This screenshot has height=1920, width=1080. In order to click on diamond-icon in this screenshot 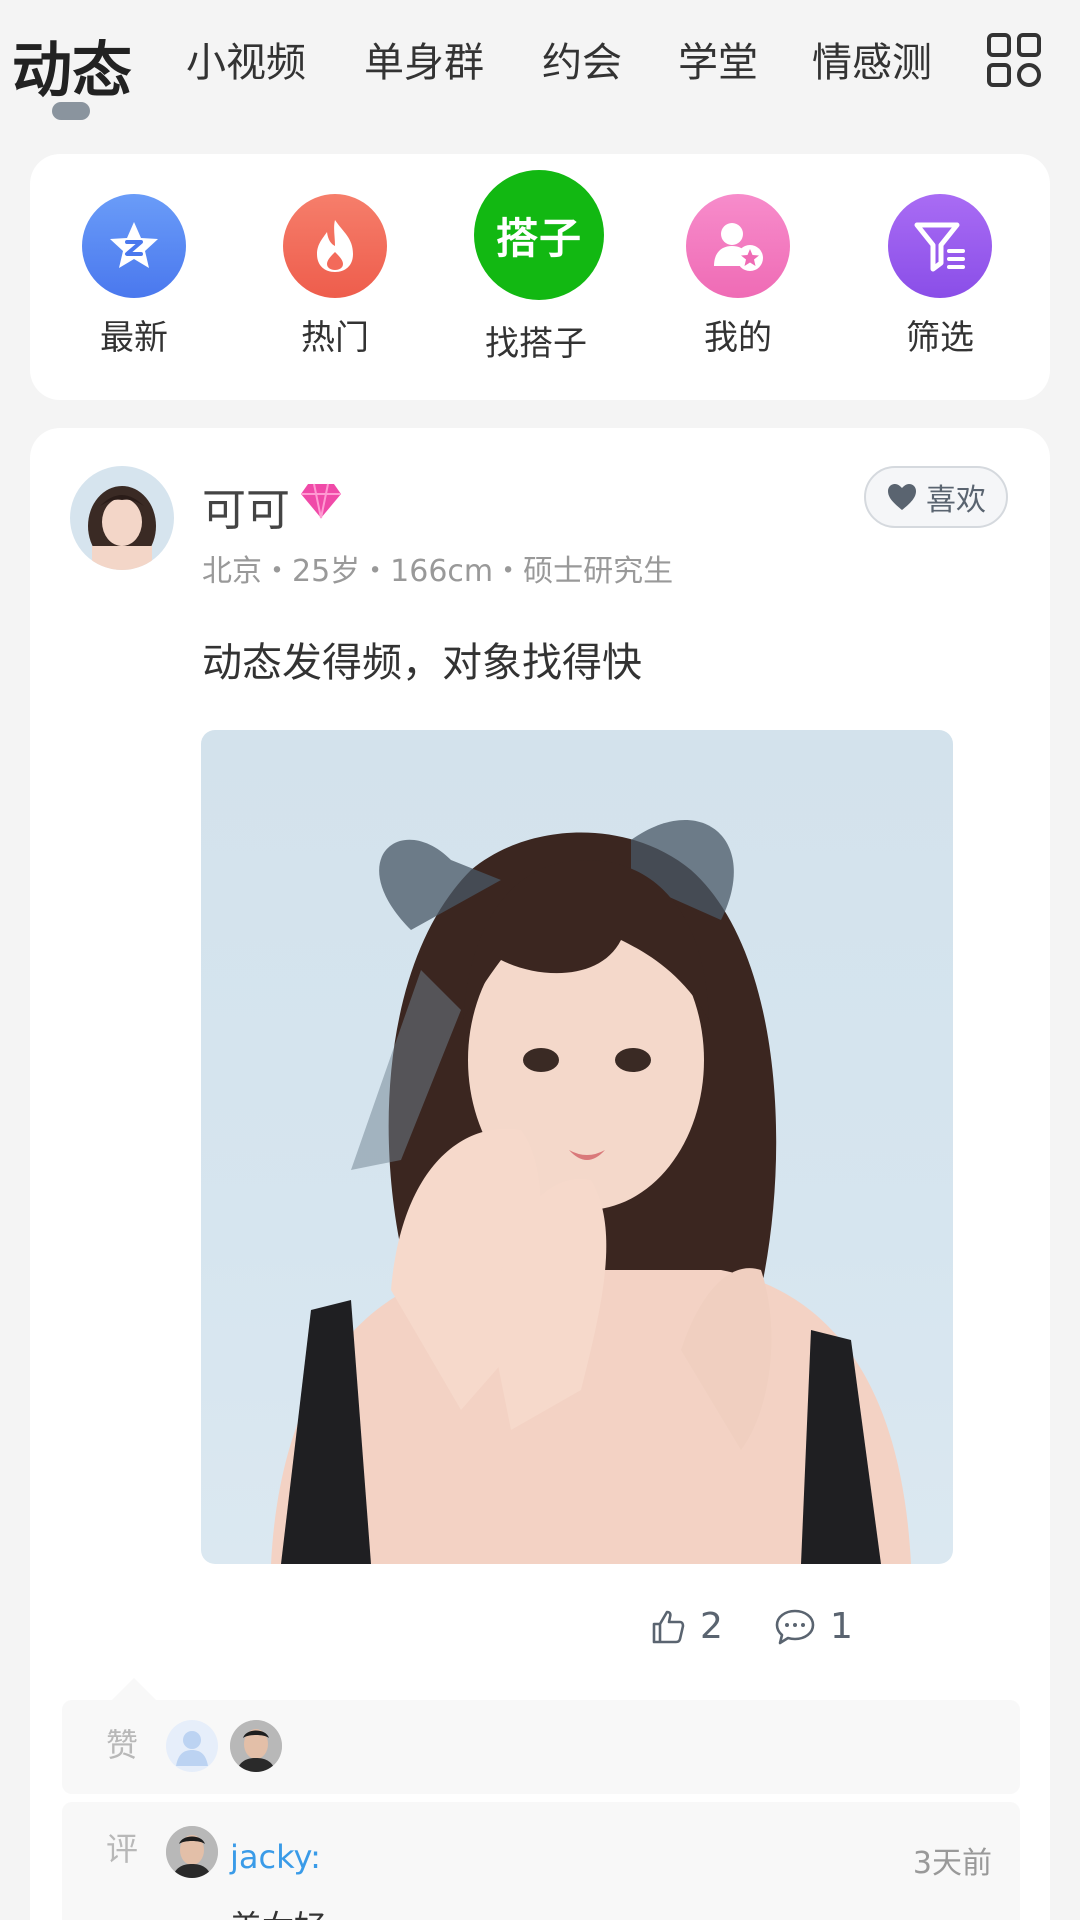, I will do `click(321, 501)`.